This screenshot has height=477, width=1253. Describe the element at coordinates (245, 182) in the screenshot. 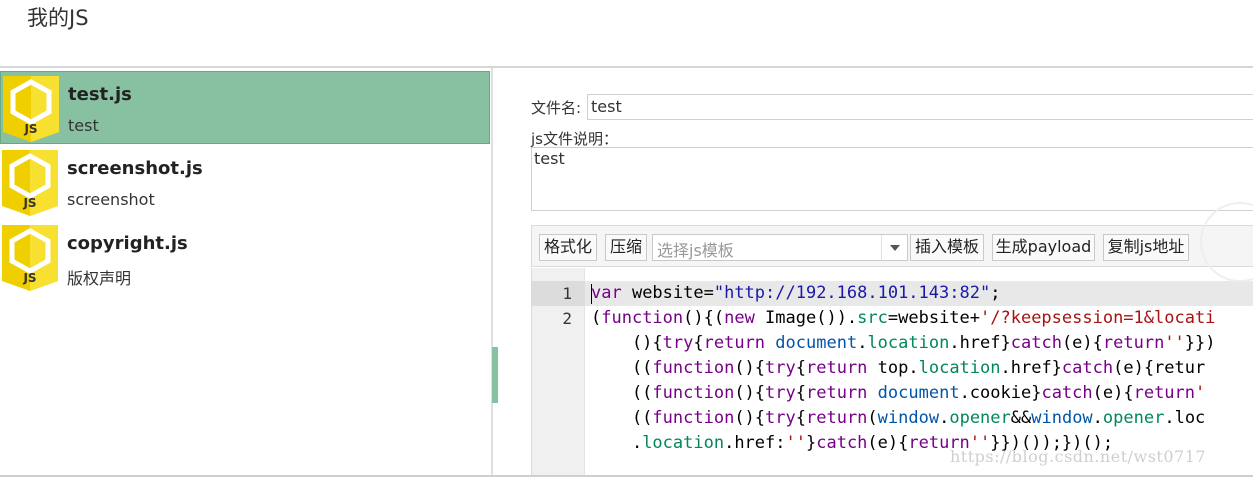

I see `file-item-screenshot: JS screenshot.js screenshot` at that location.